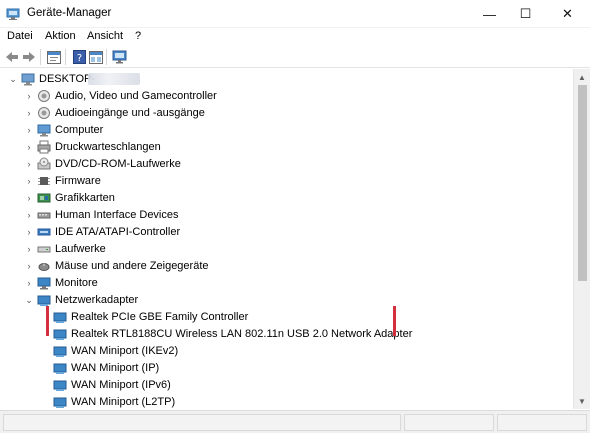 This screenshot has height=433, width=590. Describe the element at coordinates (96, 57) in the screenshot. I see `show-hidden-button` at that location.